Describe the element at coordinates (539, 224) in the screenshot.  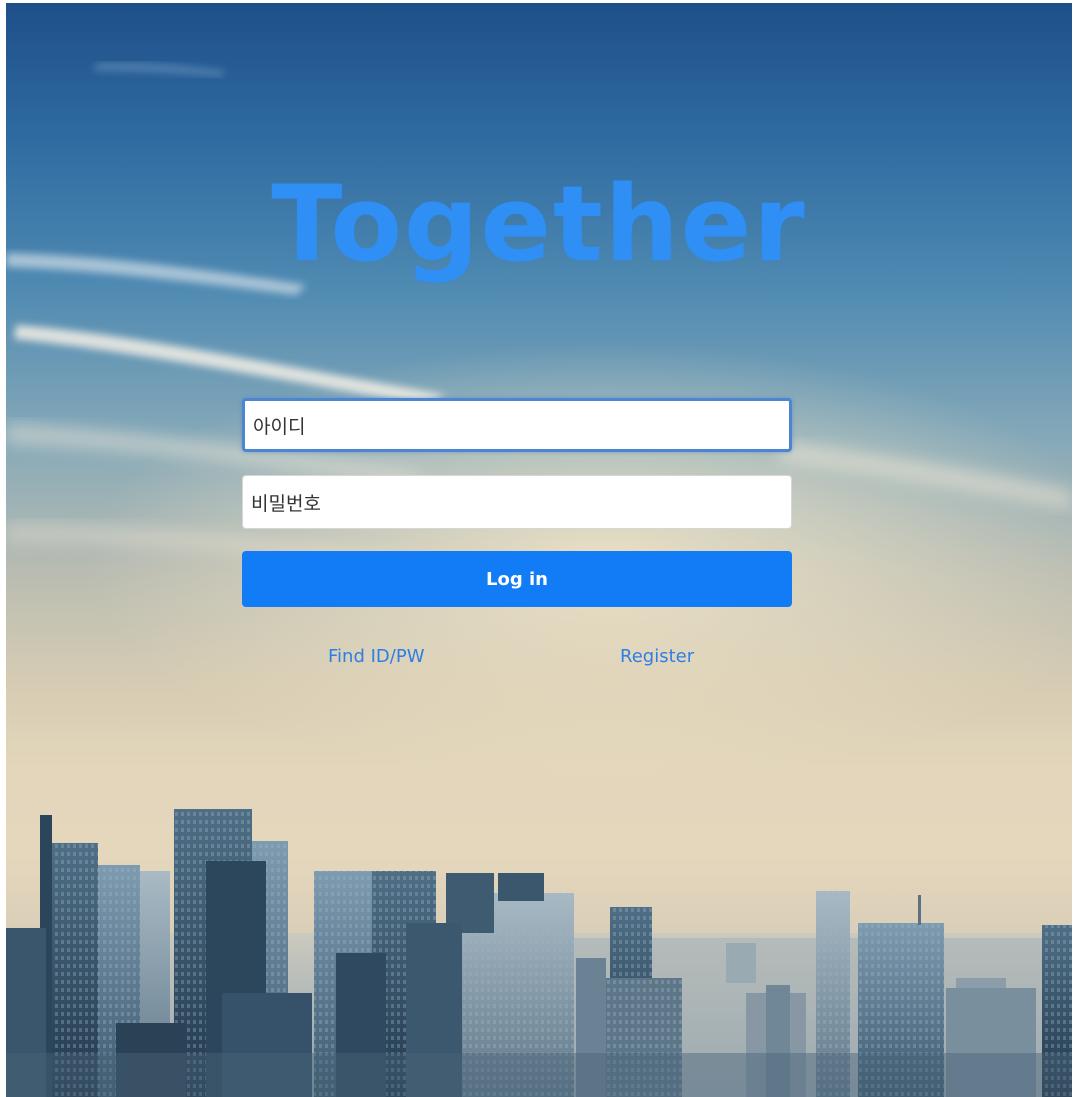
I see `app-title: Together` at that location.